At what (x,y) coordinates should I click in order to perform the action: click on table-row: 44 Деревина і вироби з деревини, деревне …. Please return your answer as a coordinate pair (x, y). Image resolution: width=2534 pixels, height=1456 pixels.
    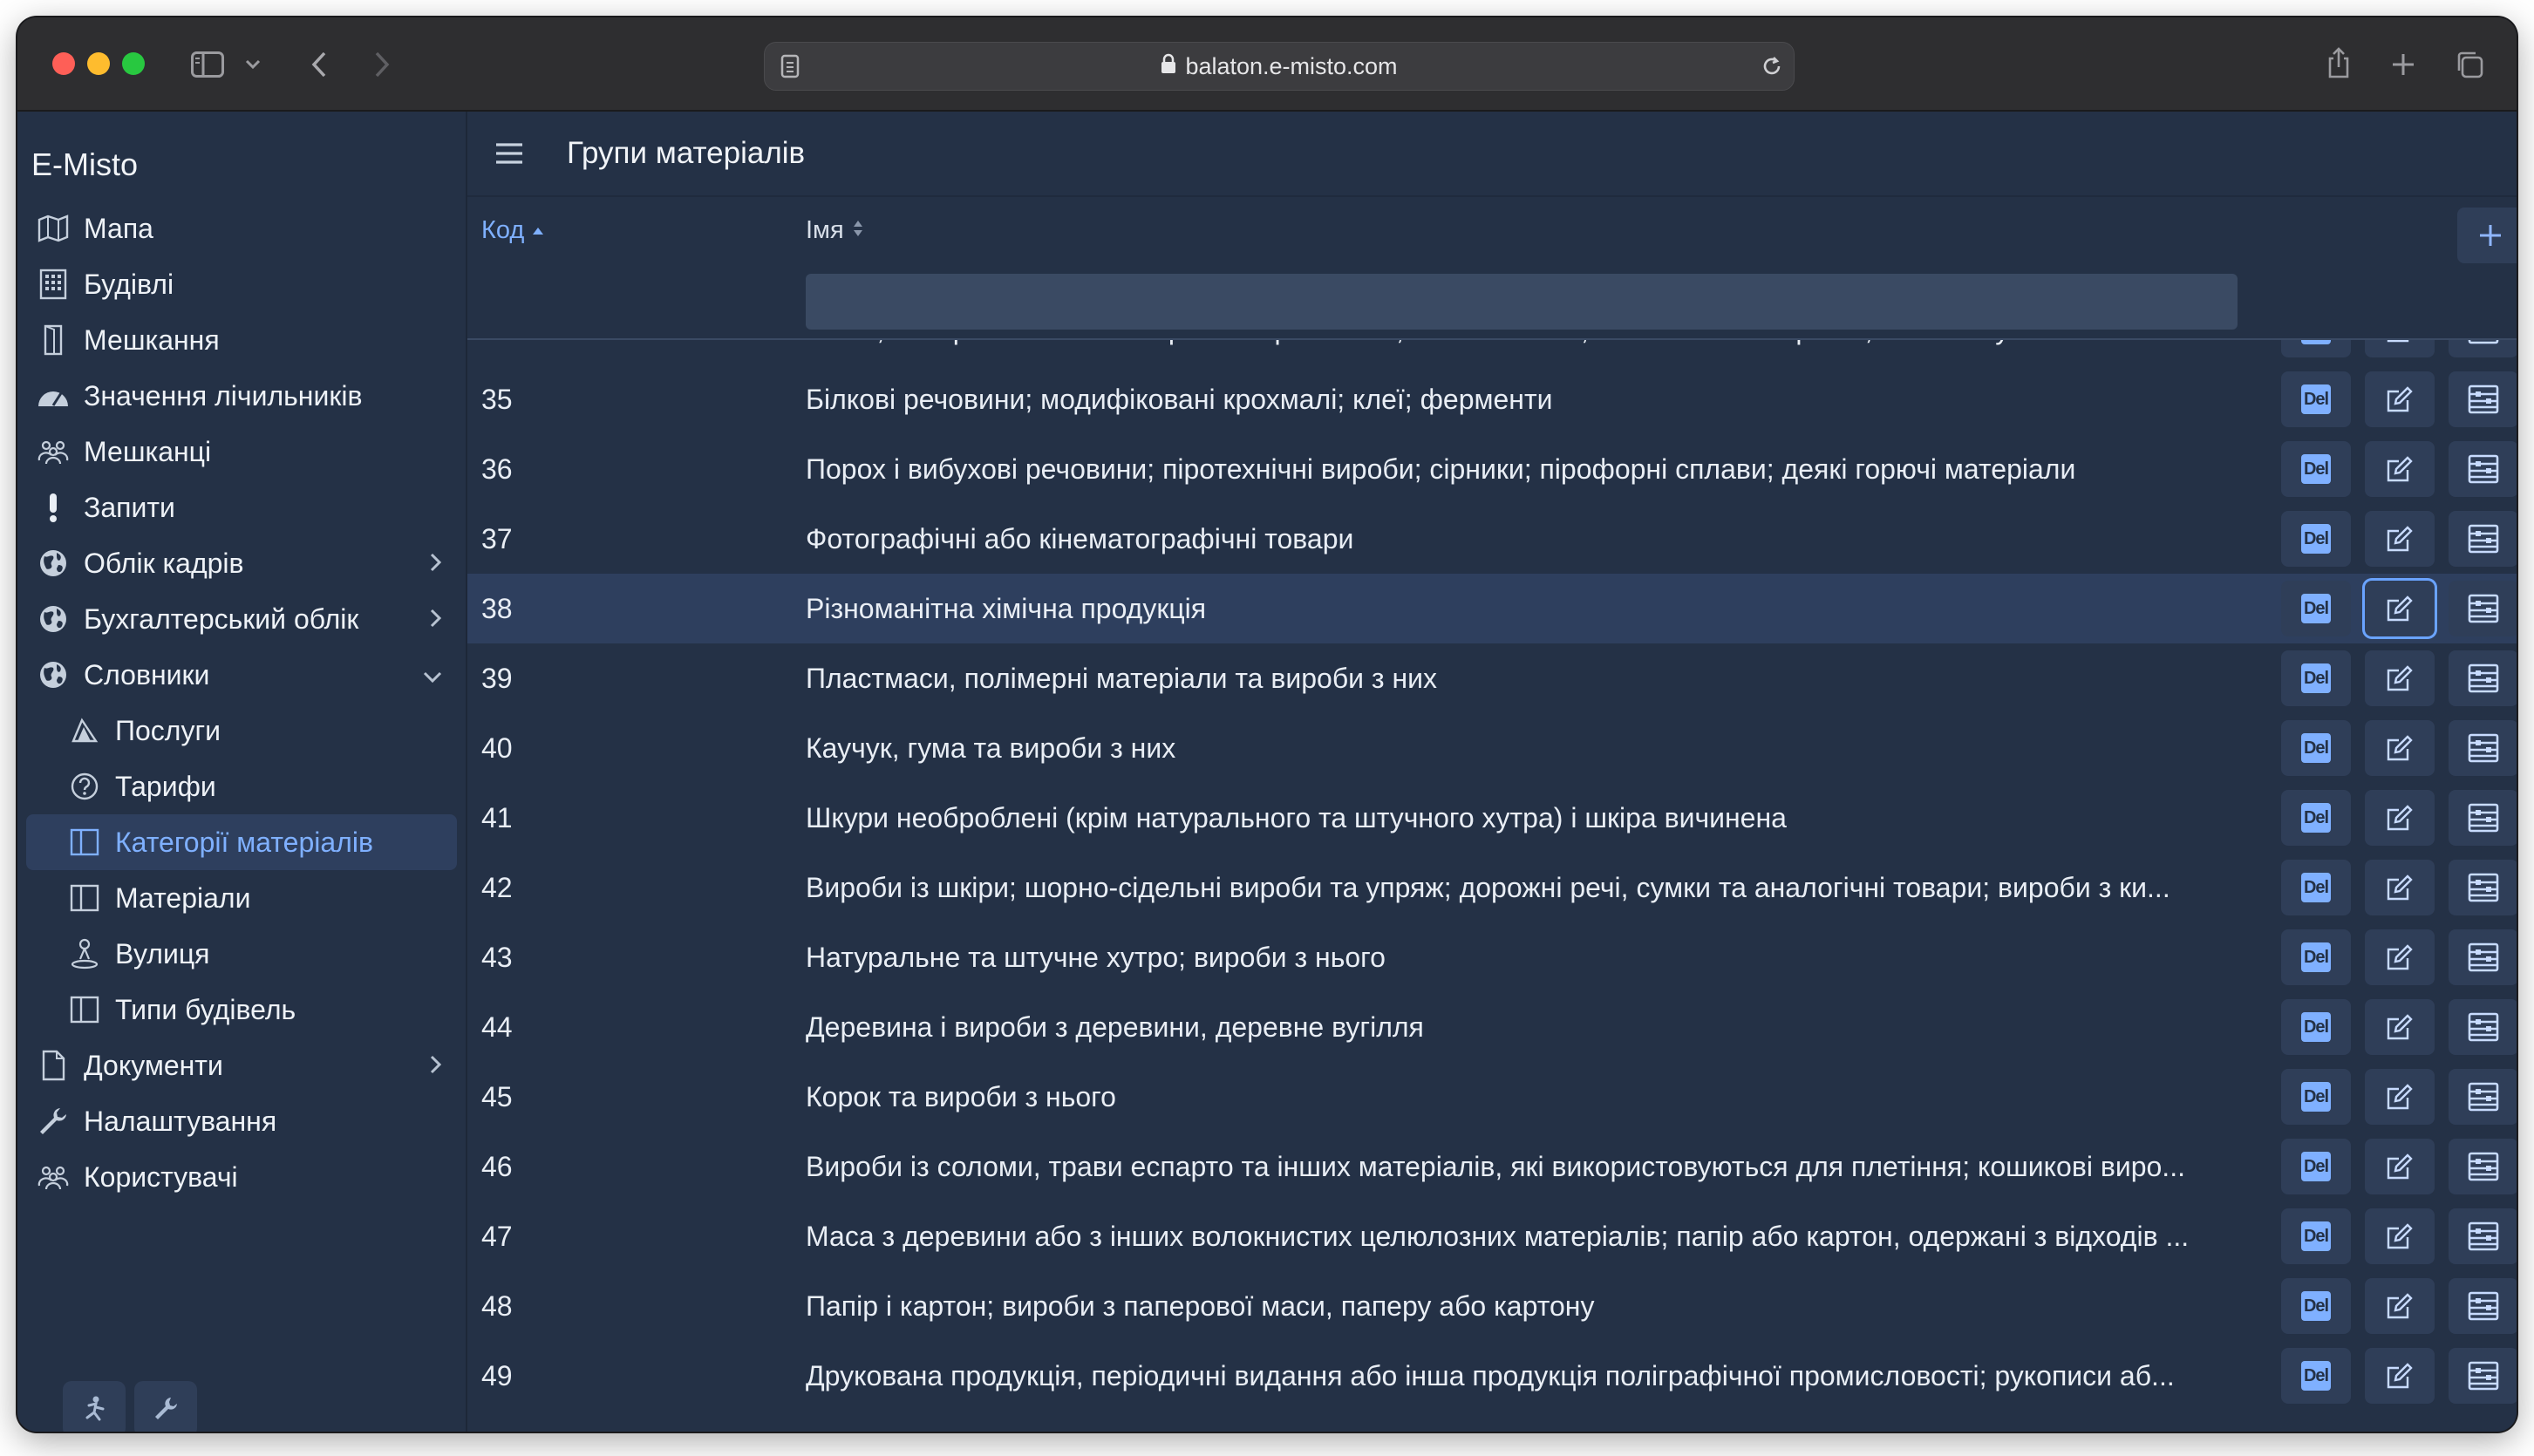
    Looking at the image, I should click on (1492, 1027).